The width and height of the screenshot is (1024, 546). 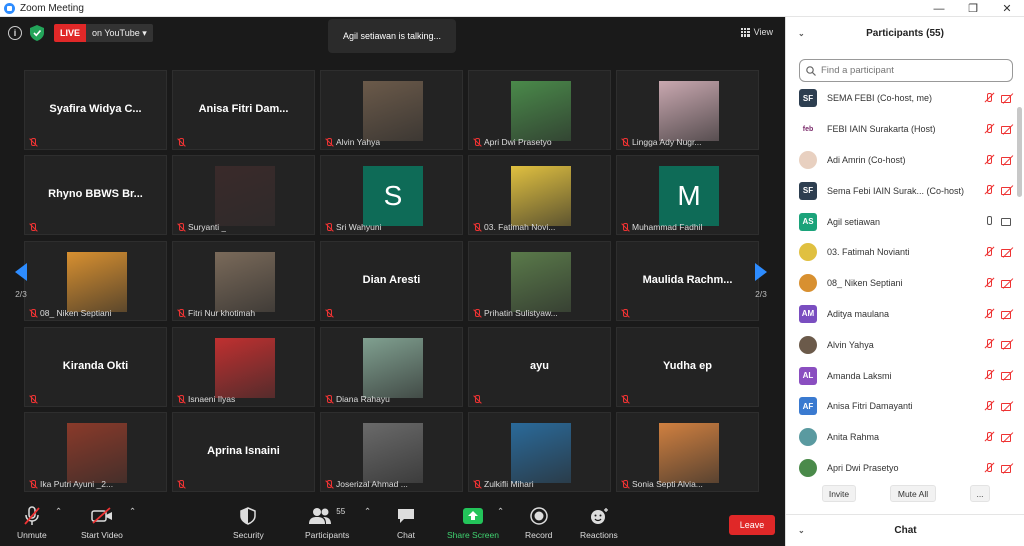 What do you see at coordinates (539, 367) in the screenshot?
I see `video-tile: ayu` at bounding box center [539, 367].